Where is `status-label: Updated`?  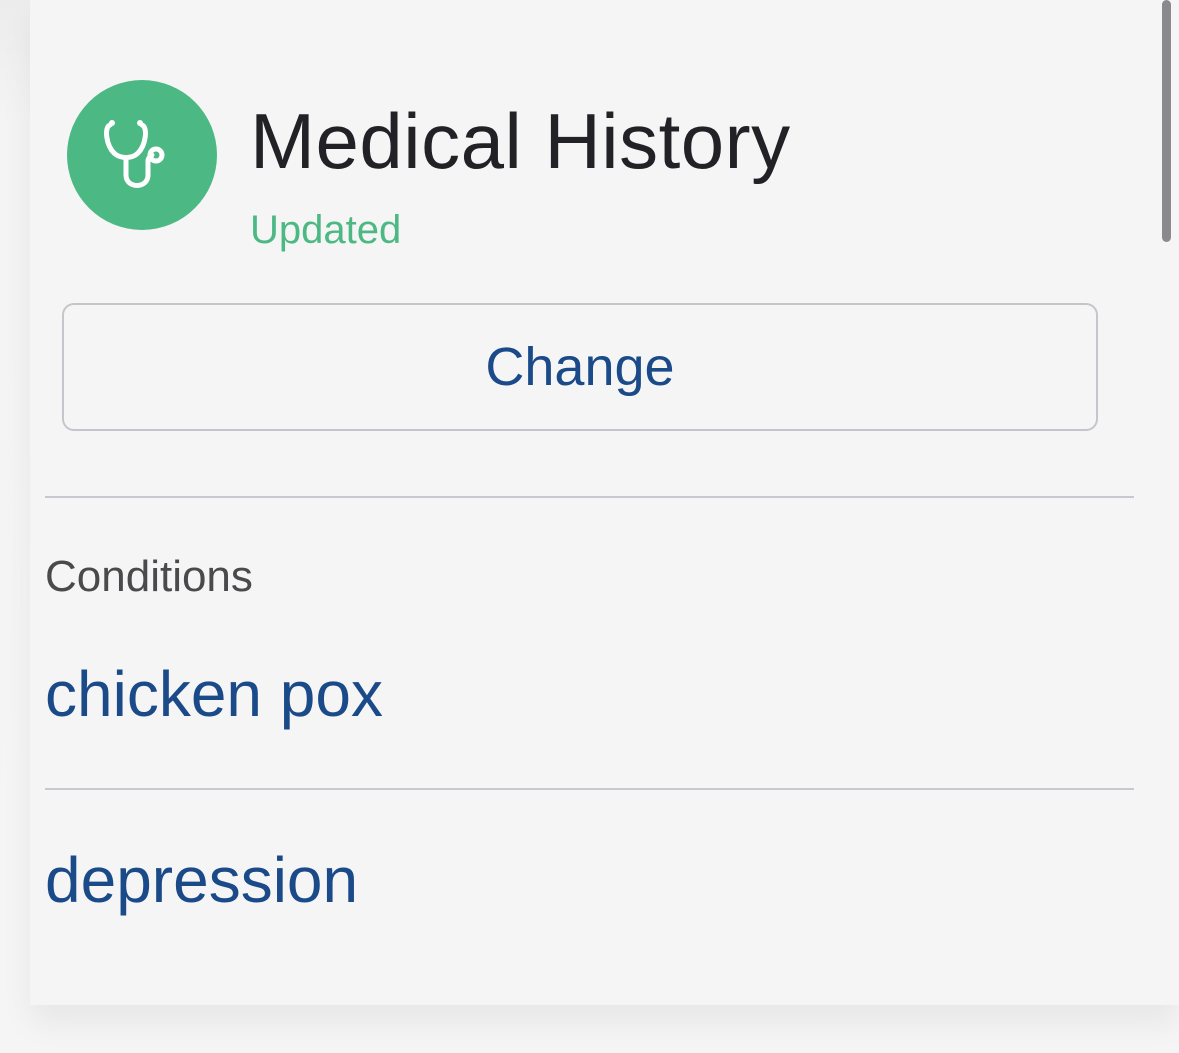 status-label: Updated is located at coordinates (326, 230).